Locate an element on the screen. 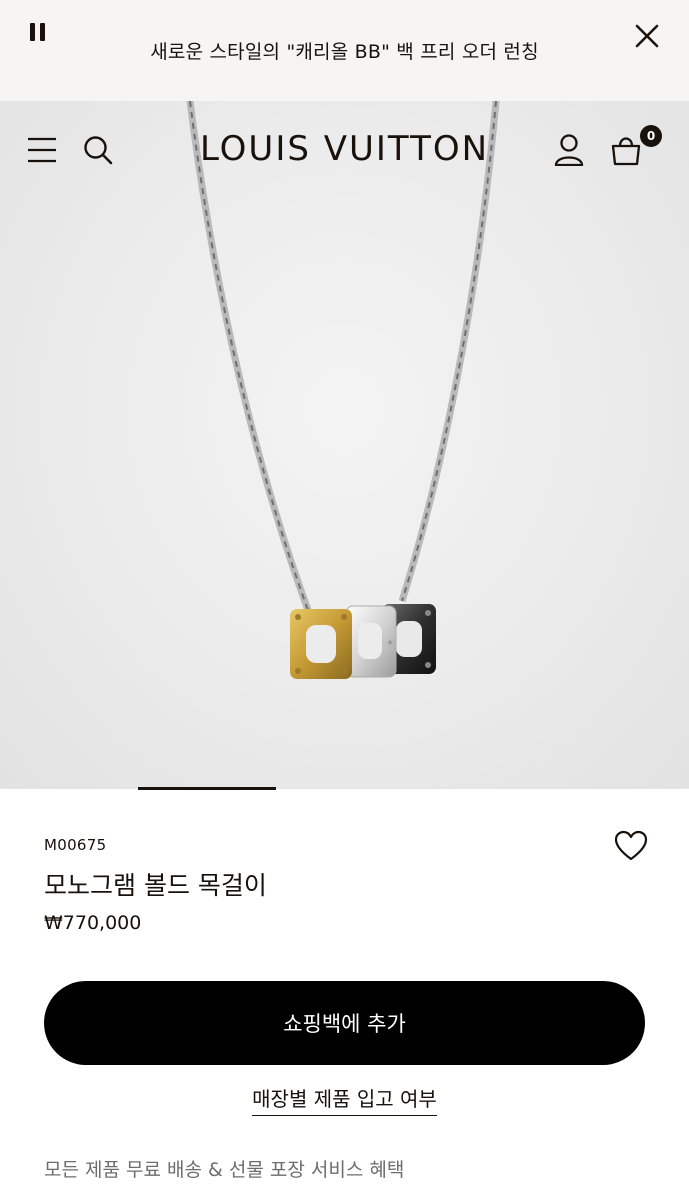 This screenshot has height=1200, width=689. menu-icon is located at coordinates (42, 150).